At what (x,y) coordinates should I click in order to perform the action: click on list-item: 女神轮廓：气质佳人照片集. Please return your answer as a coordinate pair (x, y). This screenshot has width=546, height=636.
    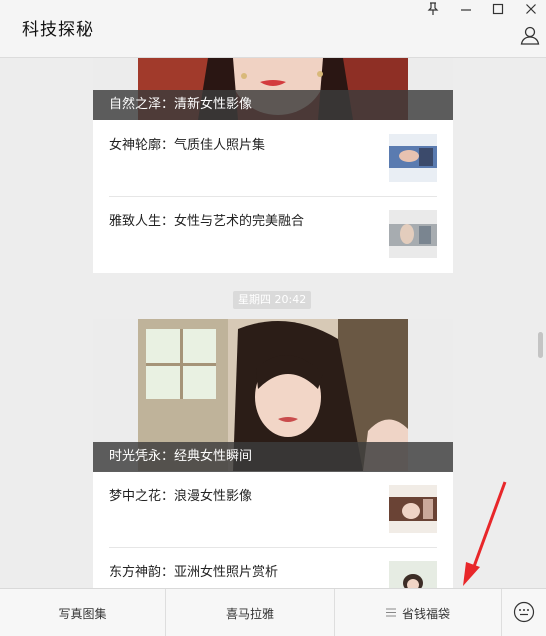
    Looking at the image, I should click on (273, 158).